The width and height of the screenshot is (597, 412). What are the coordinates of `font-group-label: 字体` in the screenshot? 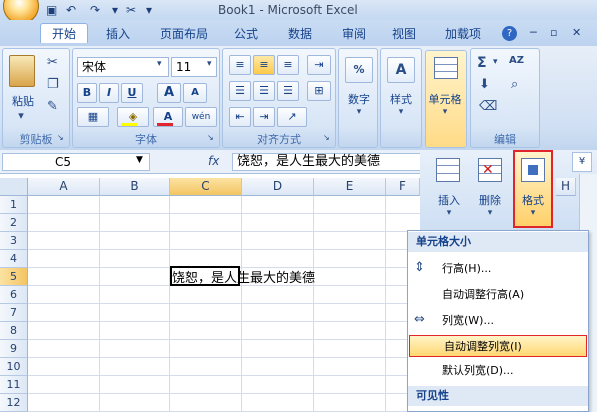 It's located at (146, 139).